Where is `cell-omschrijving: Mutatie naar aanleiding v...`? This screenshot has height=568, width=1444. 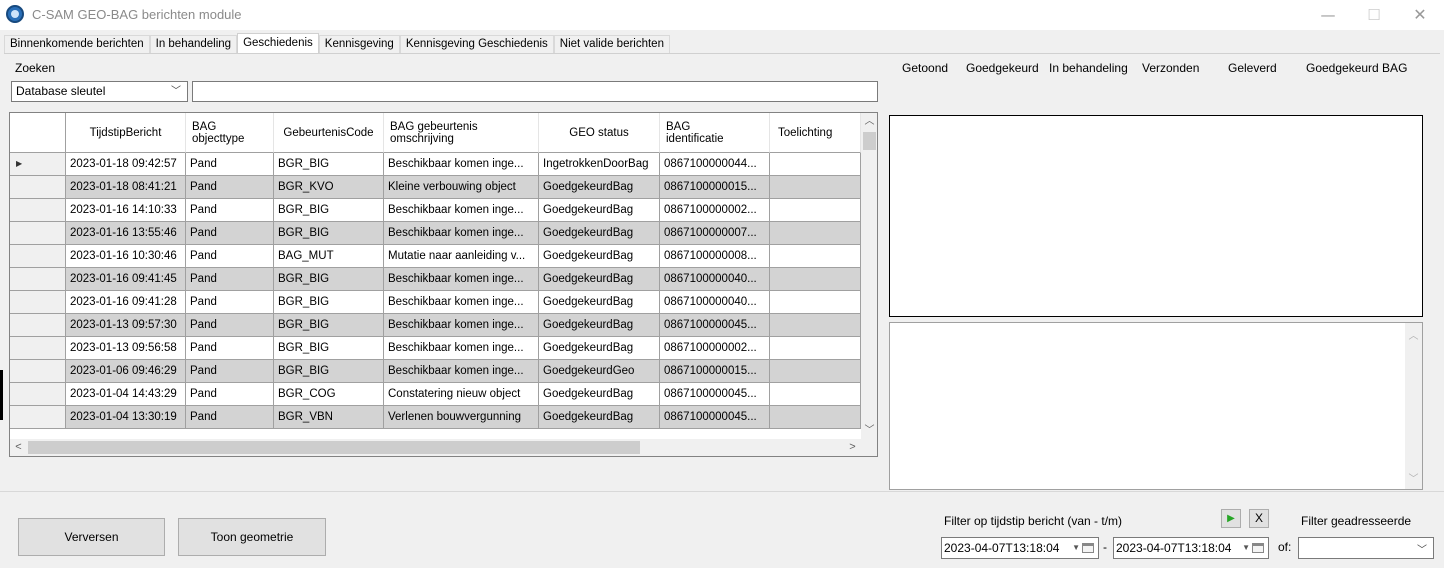 cell-omschrijving: Mutatie naar aanleiding v... is located at coordinates (461, 256).